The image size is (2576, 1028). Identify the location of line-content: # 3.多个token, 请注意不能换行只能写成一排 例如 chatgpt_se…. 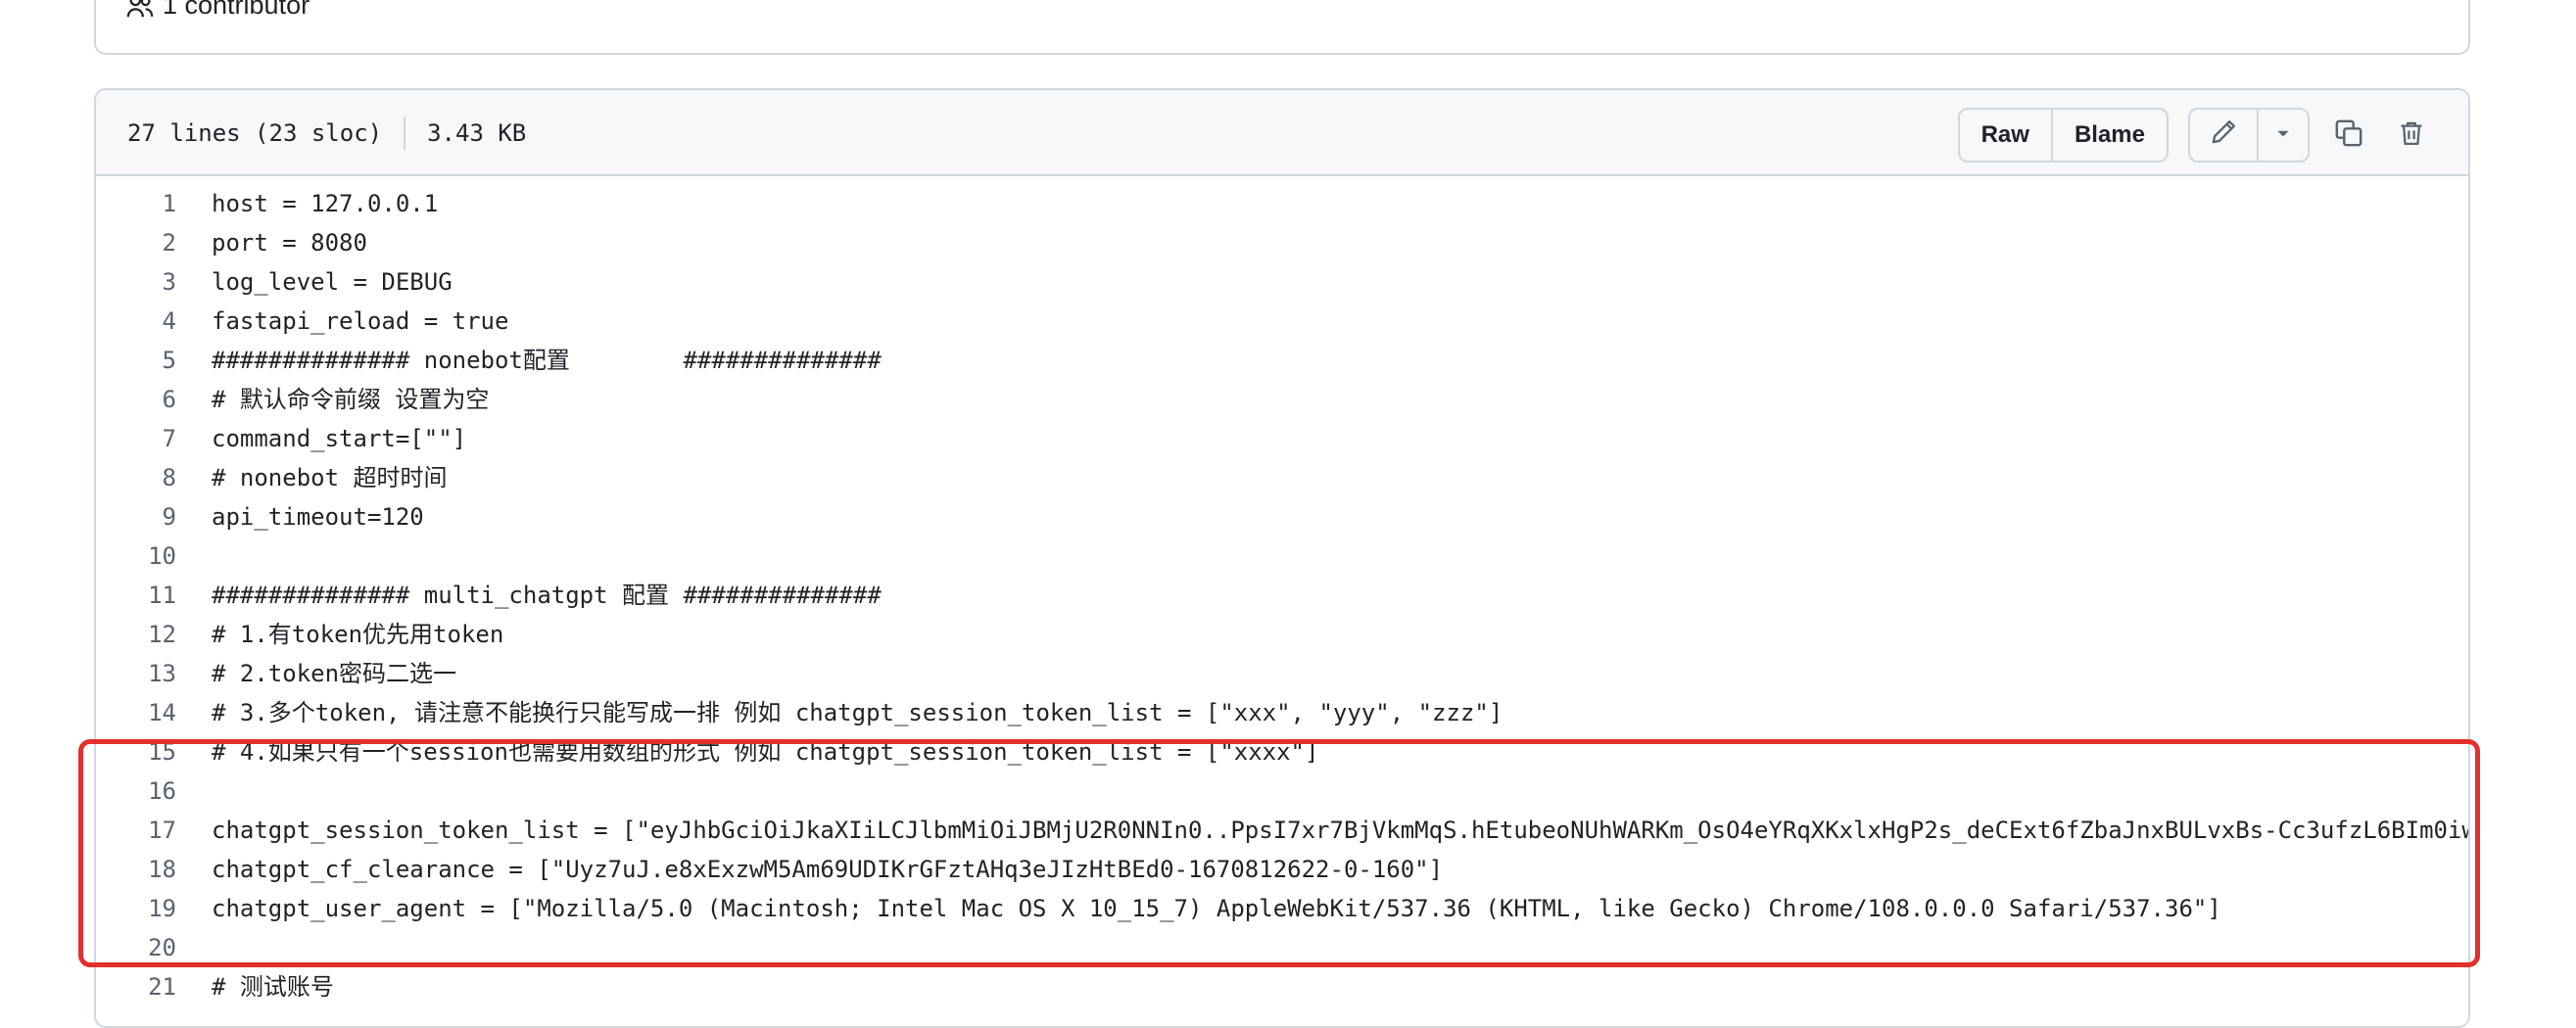
(858, 712).